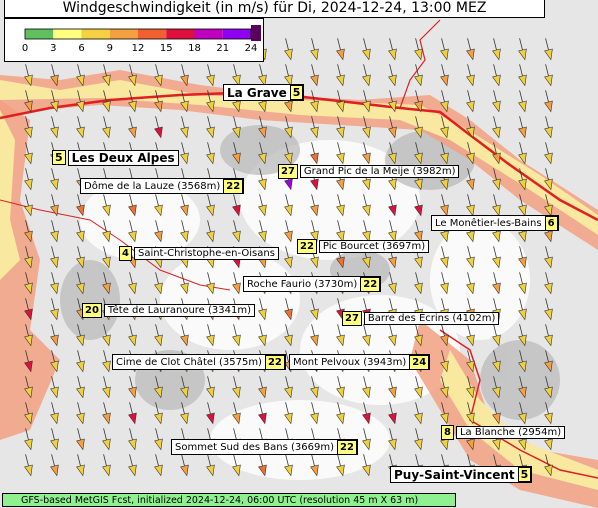  What do you see at coordinates (374, 246) in the screenshot?
I see `place-name: Pic Bourcet (3697m)` at bounding box center [374, 246].